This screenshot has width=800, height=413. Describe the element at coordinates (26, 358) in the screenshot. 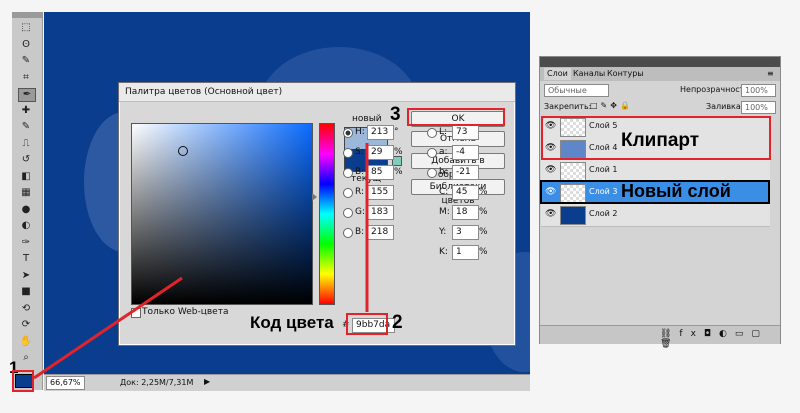

I see `zoom-icon: ⌕` at that location.